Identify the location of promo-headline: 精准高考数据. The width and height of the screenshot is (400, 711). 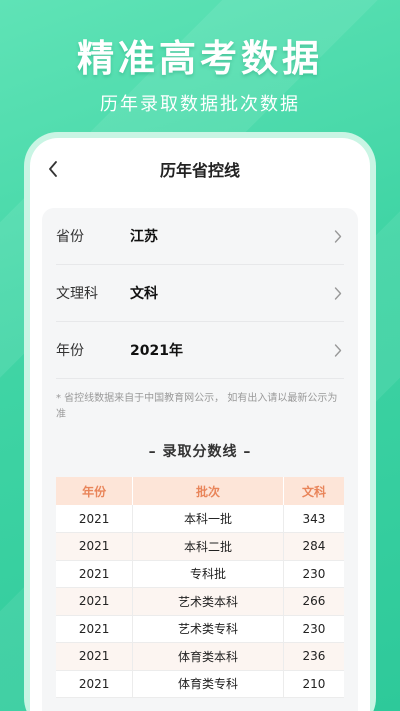
(200, 58).